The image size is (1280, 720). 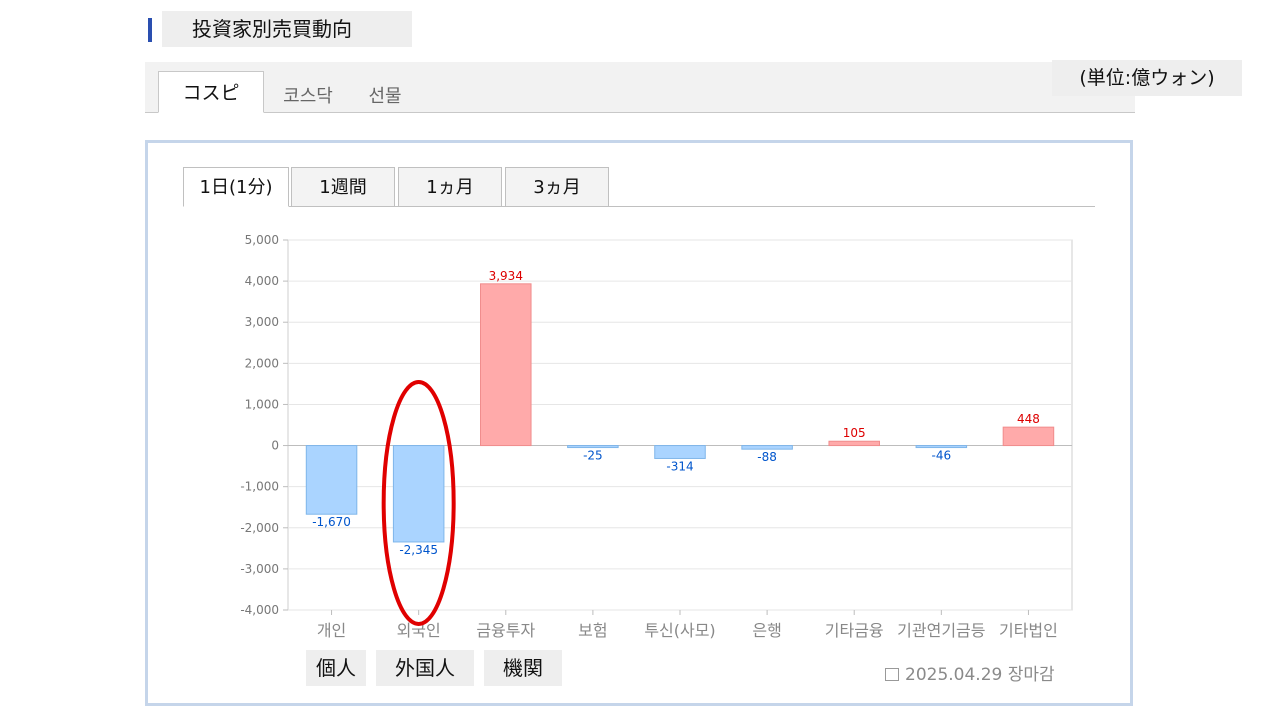 I want to click on x-tick-label: 개인, so click(x=331, y=630).